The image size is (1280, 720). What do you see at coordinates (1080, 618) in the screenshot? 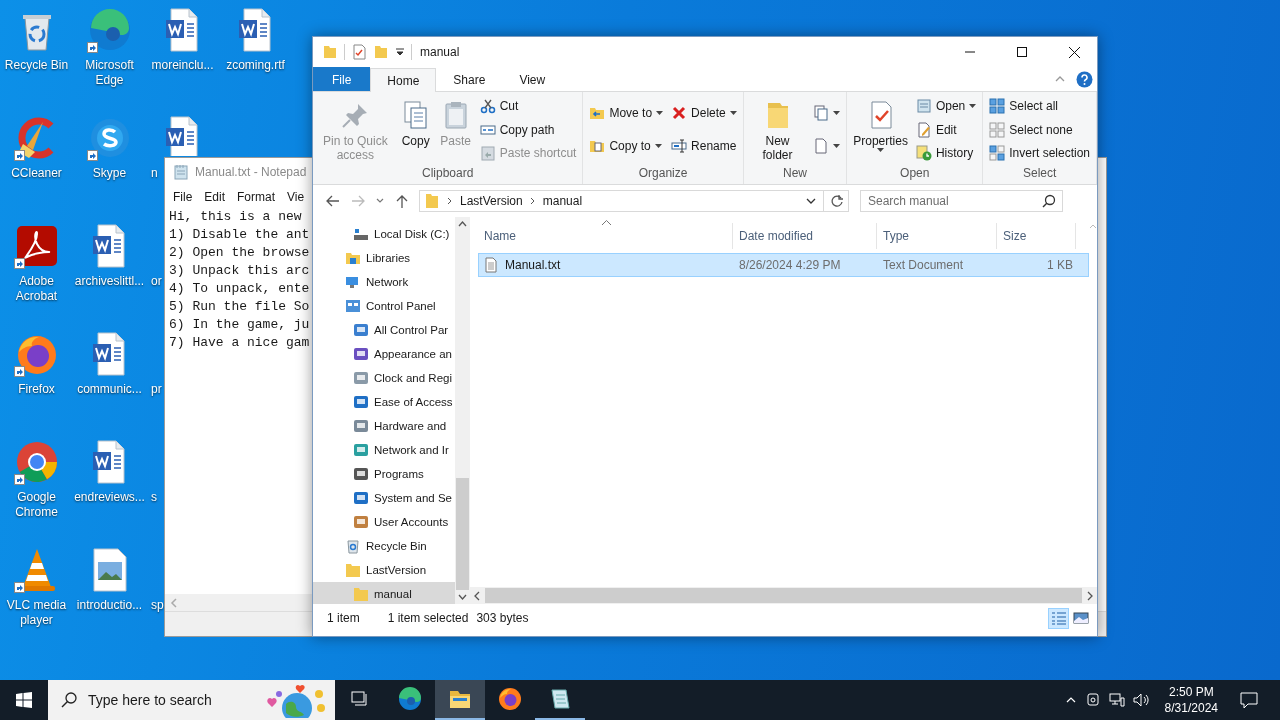
I see `thumbnail-view-icon` at bounding box center [1080, 618].